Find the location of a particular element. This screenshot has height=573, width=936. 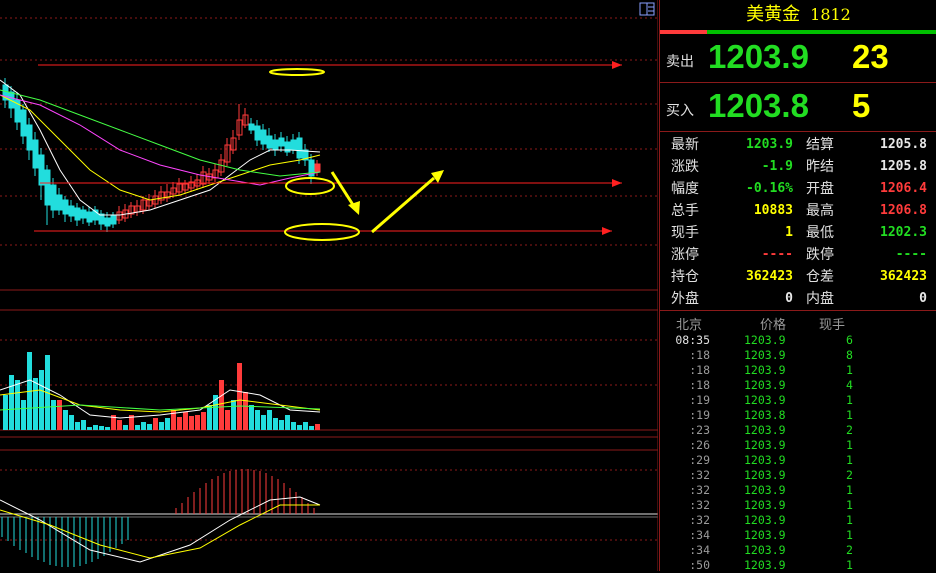

tick-row: :23 1203.9 2 is located at coordinates (798, 430).